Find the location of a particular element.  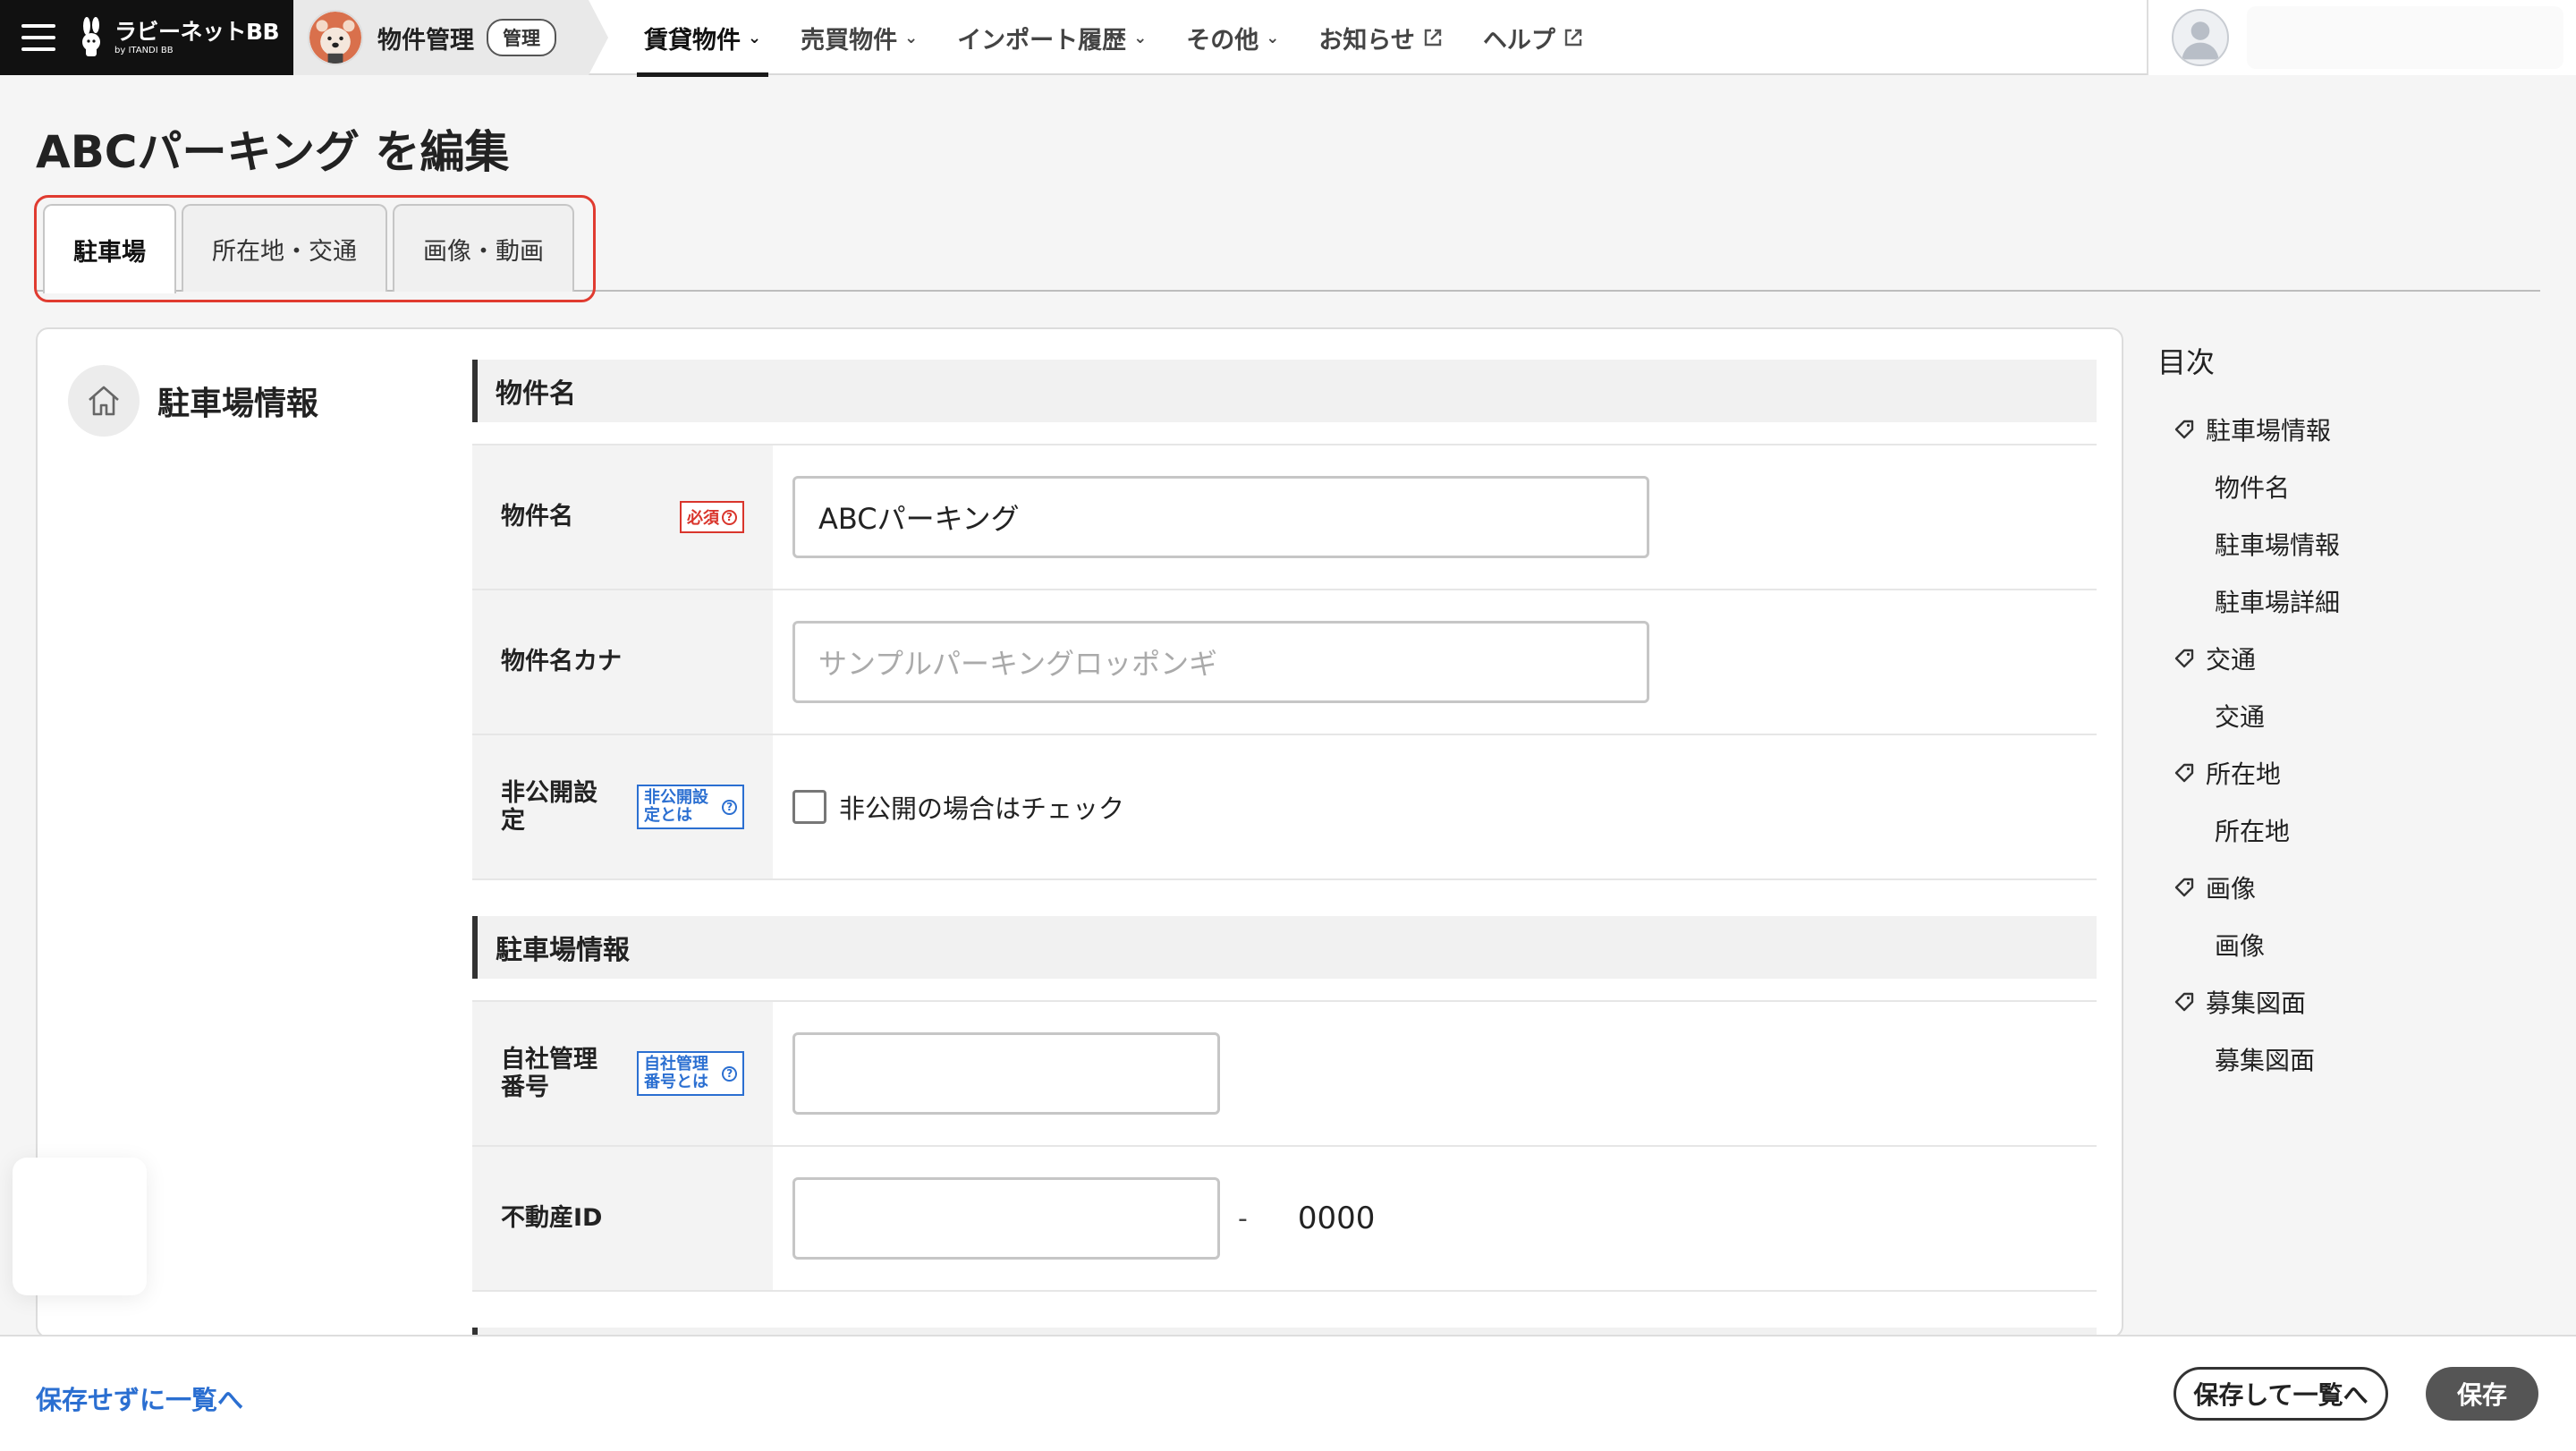

nav-label: インポート履歴 is located at coordinates (1042, 40).